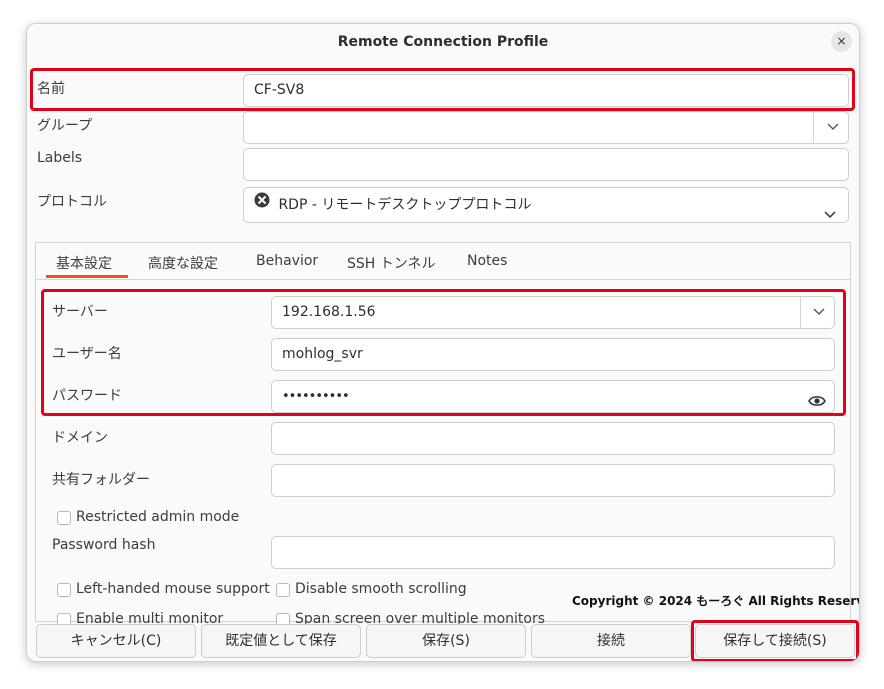 The width and height of the screenshot is (884, 689). I want to click on cancel-button: キャンセル(C), so click(116, 641).